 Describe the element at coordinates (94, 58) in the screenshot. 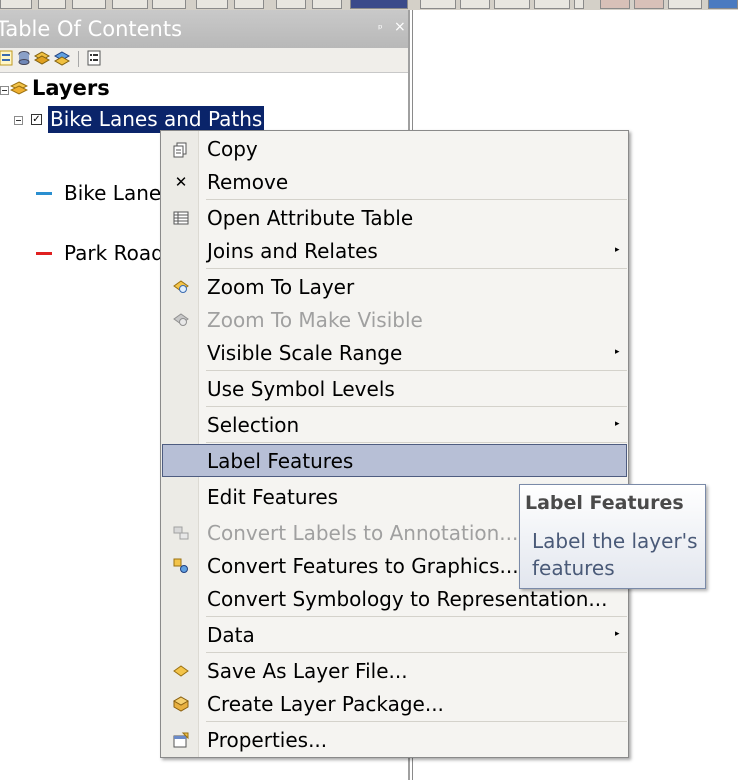

I see `options-icon` at that location.